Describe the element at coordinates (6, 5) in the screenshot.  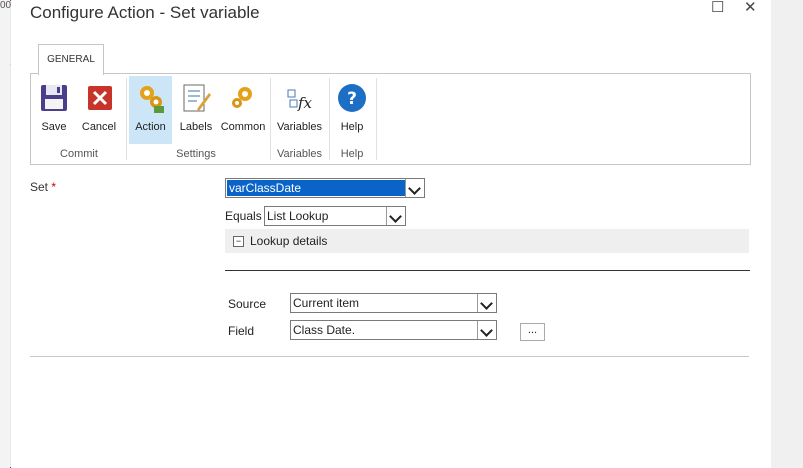
I see `background-page-glyph: 00` at that location.